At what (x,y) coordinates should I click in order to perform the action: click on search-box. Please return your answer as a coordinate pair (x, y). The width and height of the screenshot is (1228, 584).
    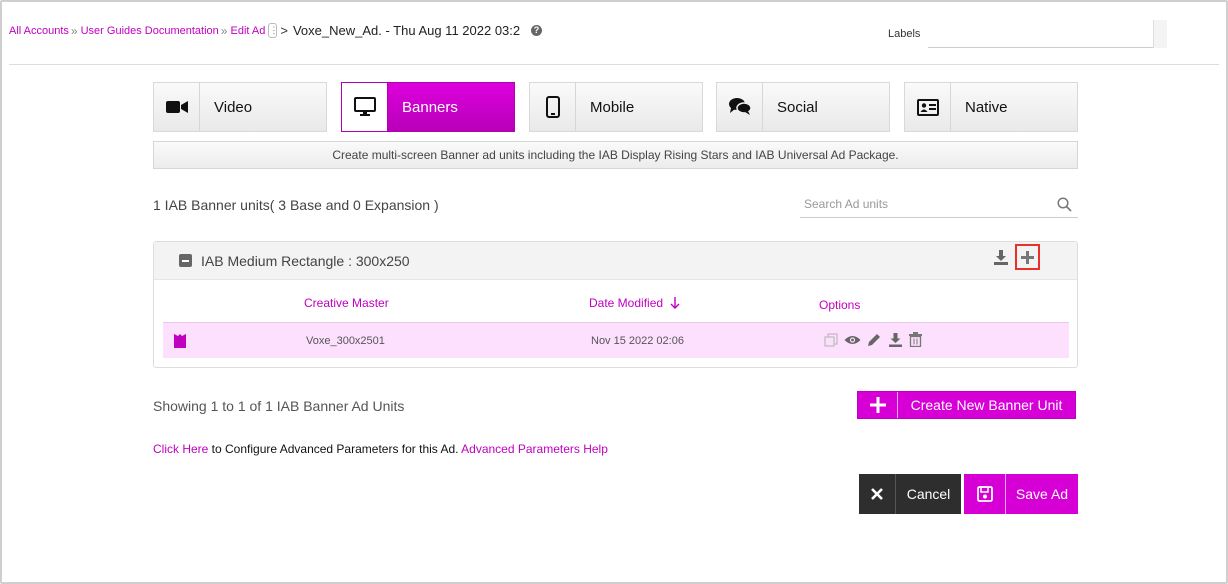
    Looking at the image, I should click on (939, 205).